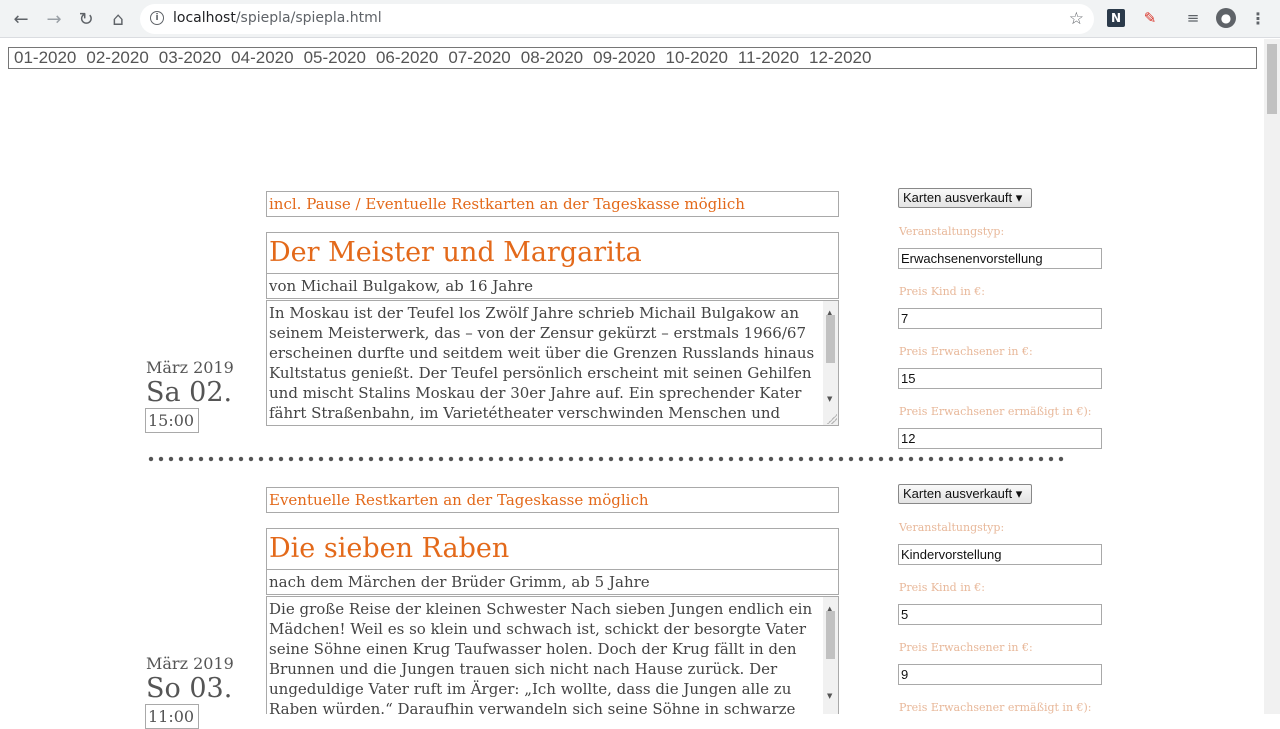 The width and height of the screenshot is (1280, 729). I want to click on event-type-field: Erwachsenenvorstellung, so click(1000, 258).